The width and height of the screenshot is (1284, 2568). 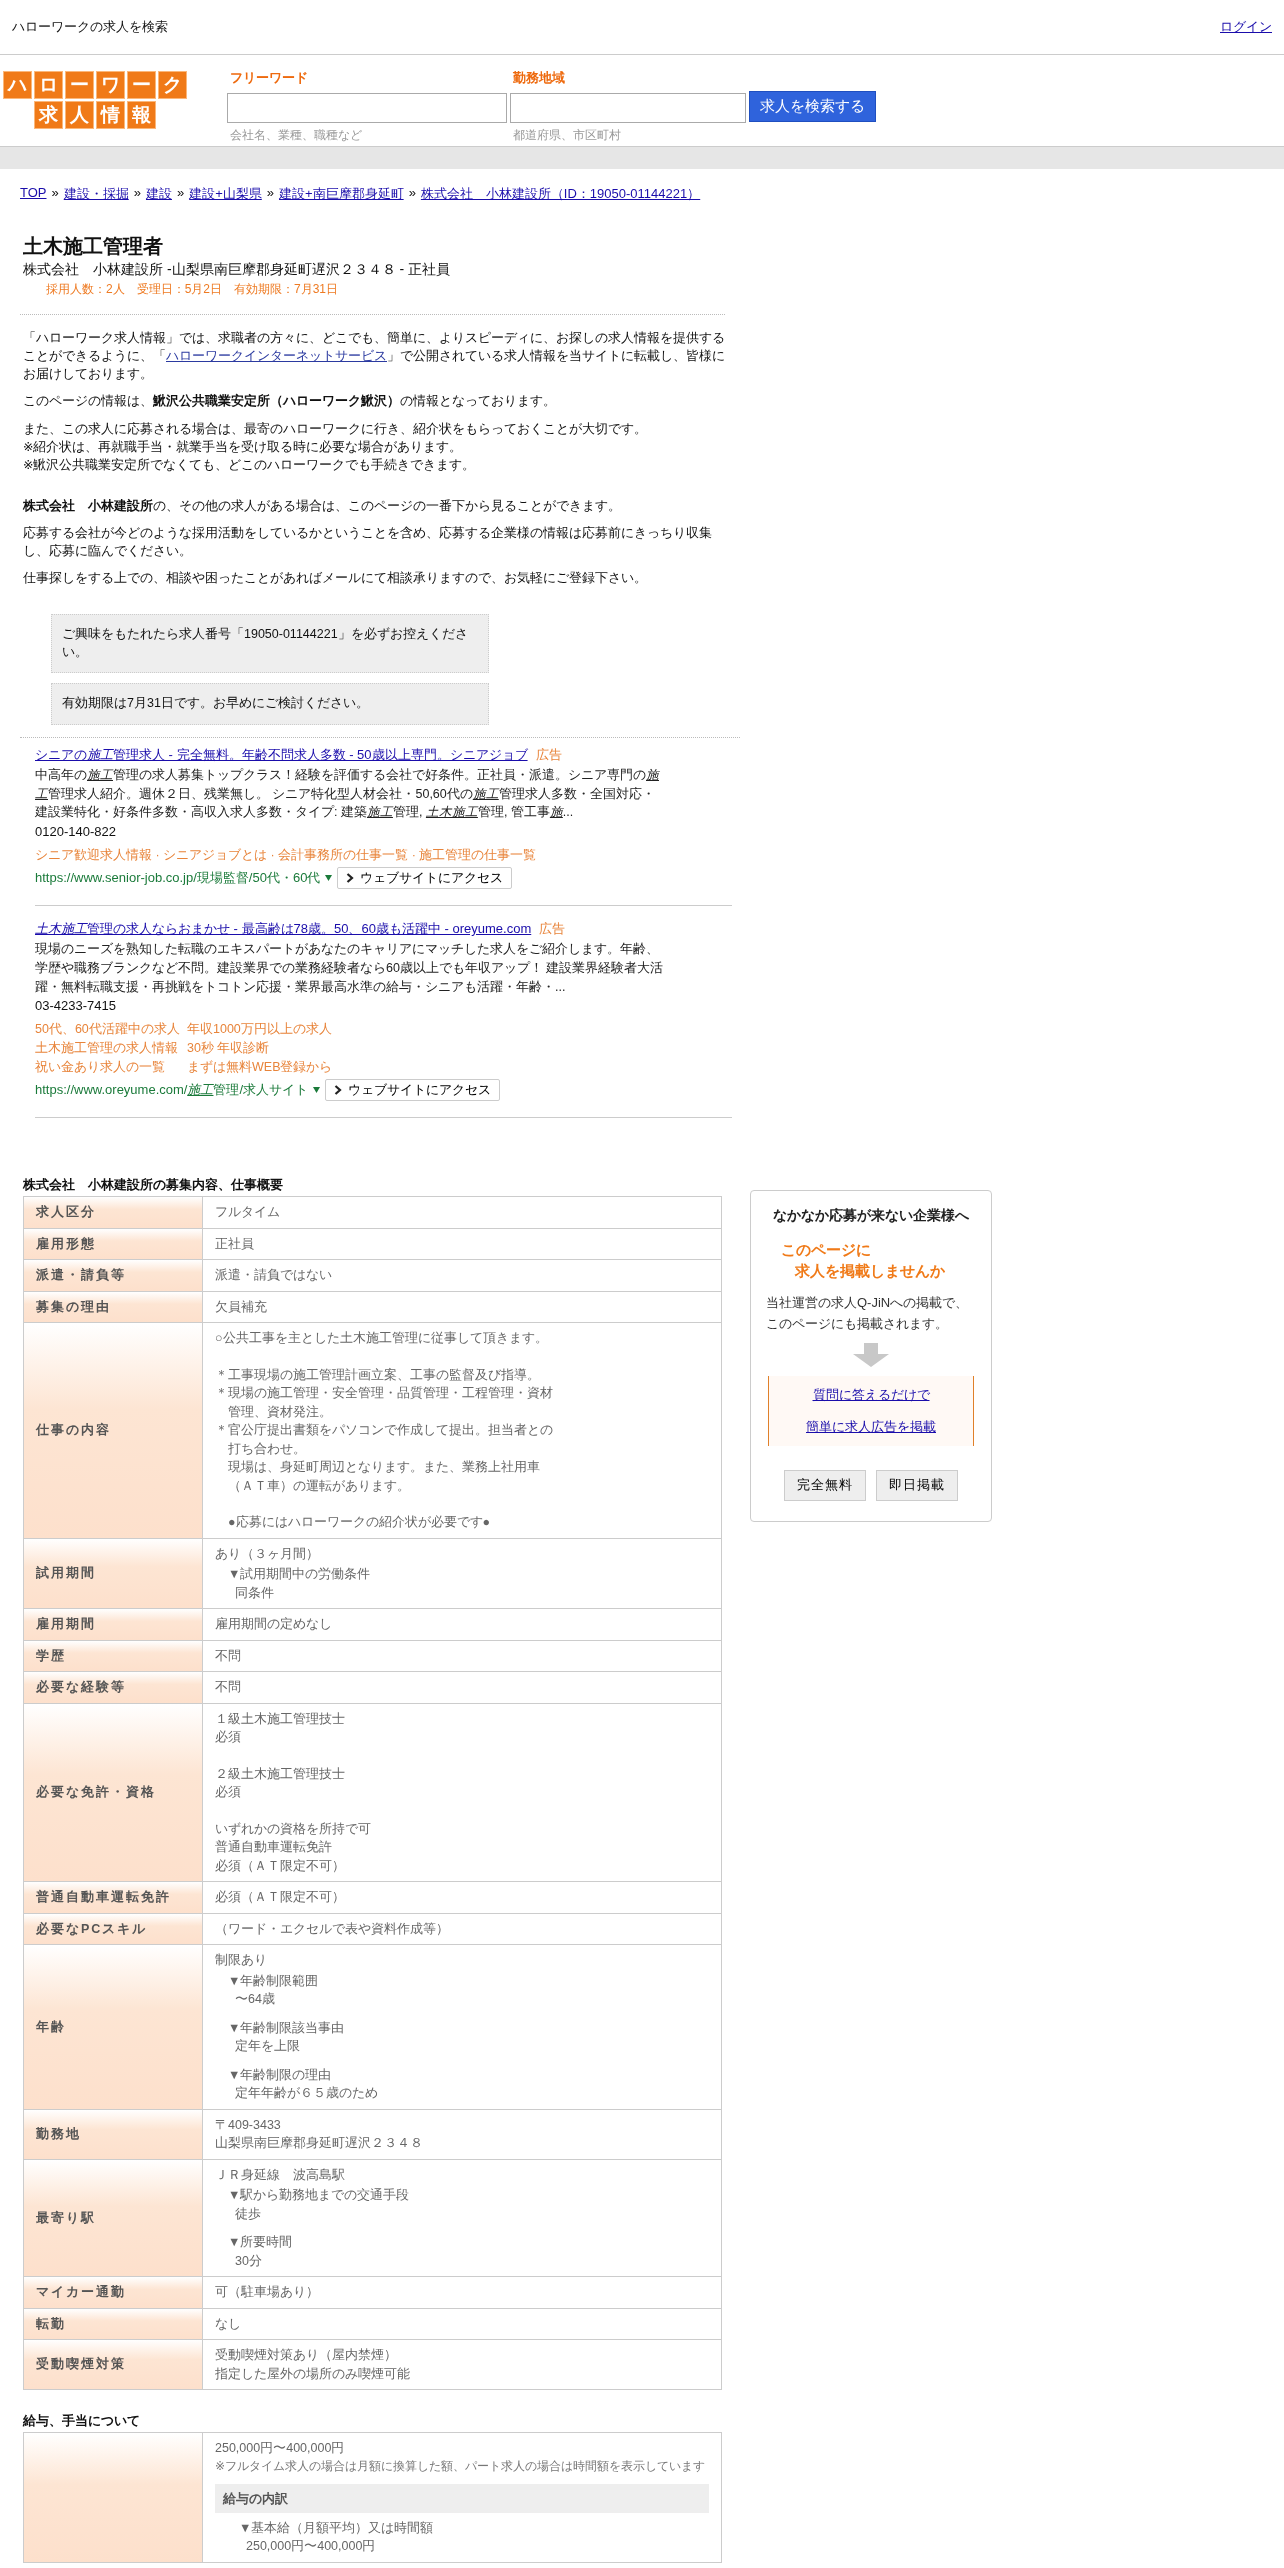 What do you see at coordinates (917, 1485) in the screenshot?
I see `promo-button: 即日掲載` at bounding box center [917, 1485].